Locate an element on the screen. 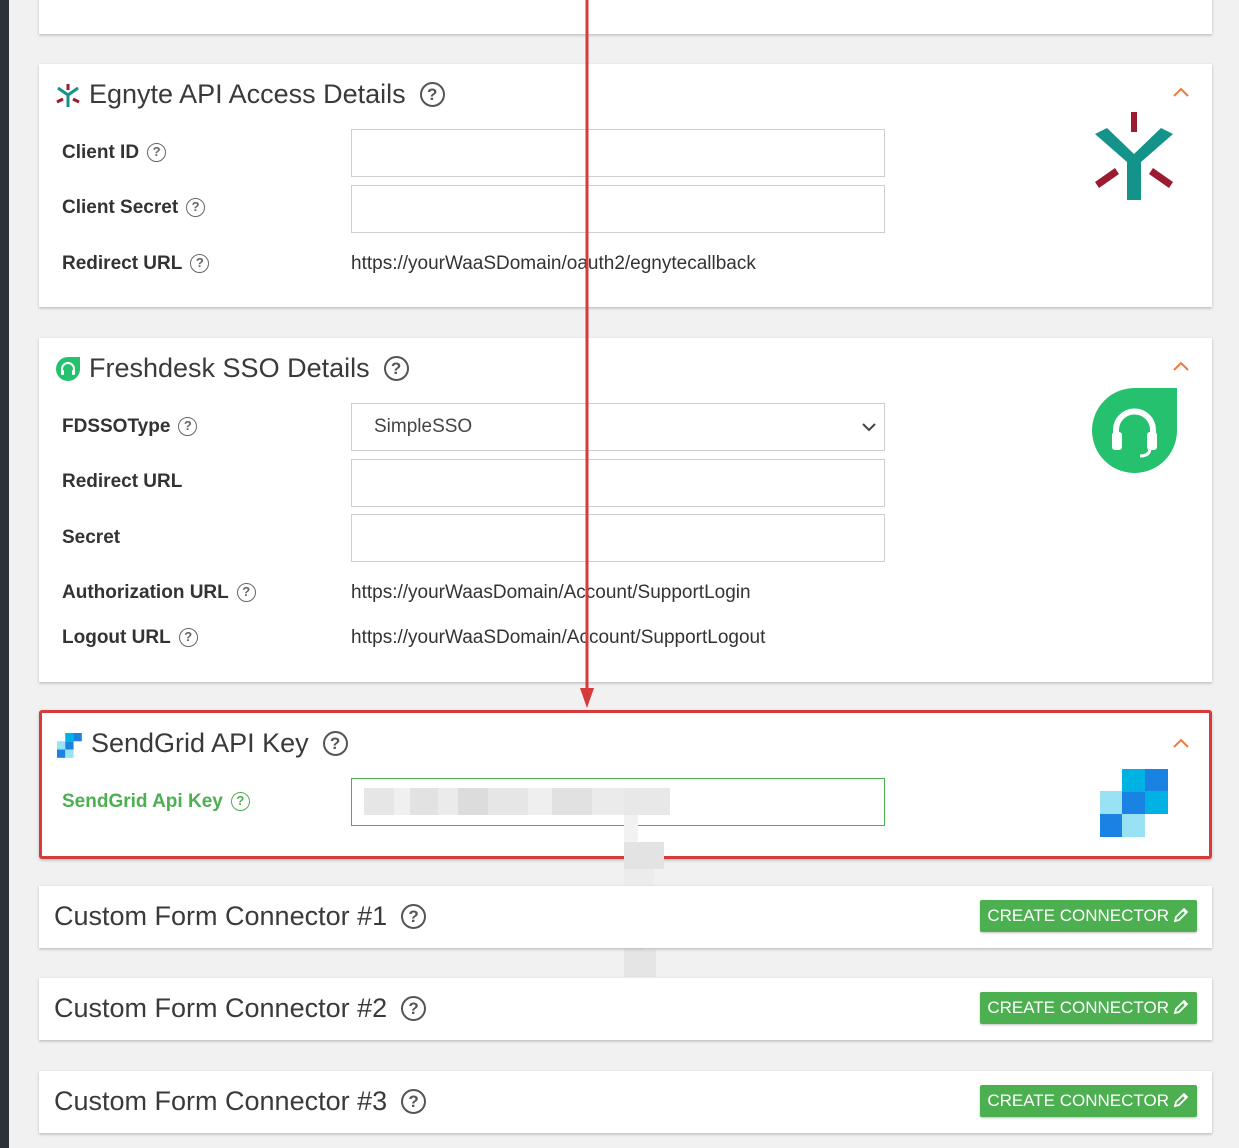  client-secret-input is located at coordinates (618, 209).